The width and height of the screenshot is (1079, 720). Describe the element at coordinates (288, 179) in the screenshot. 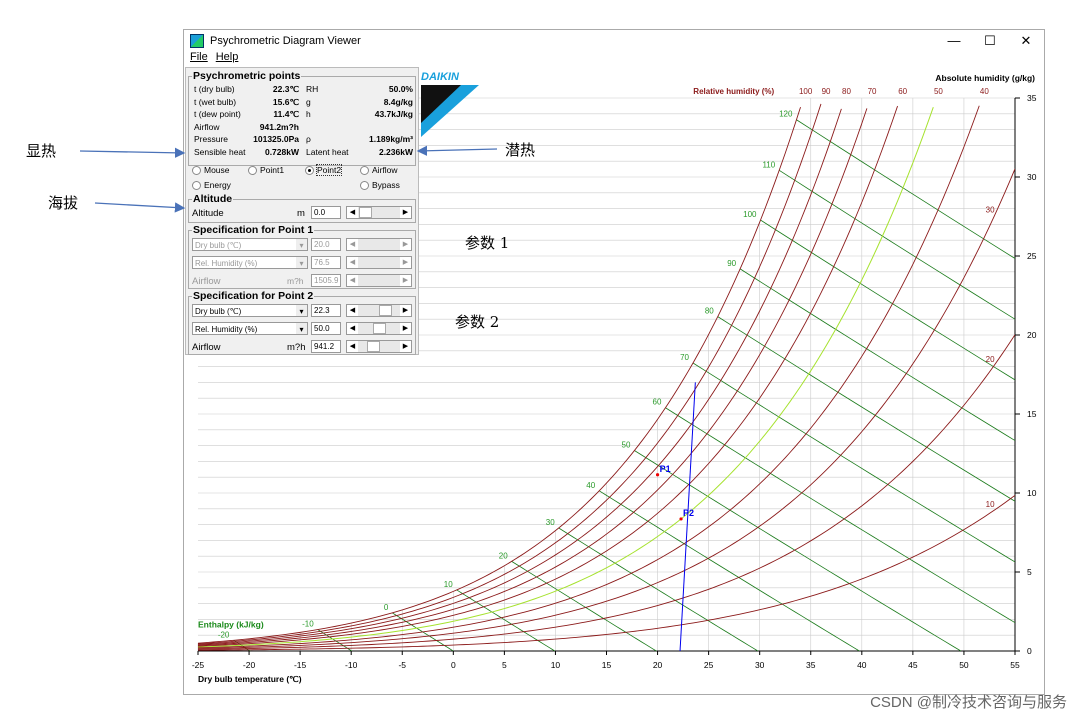

I see `annotation-arrows` at that location.